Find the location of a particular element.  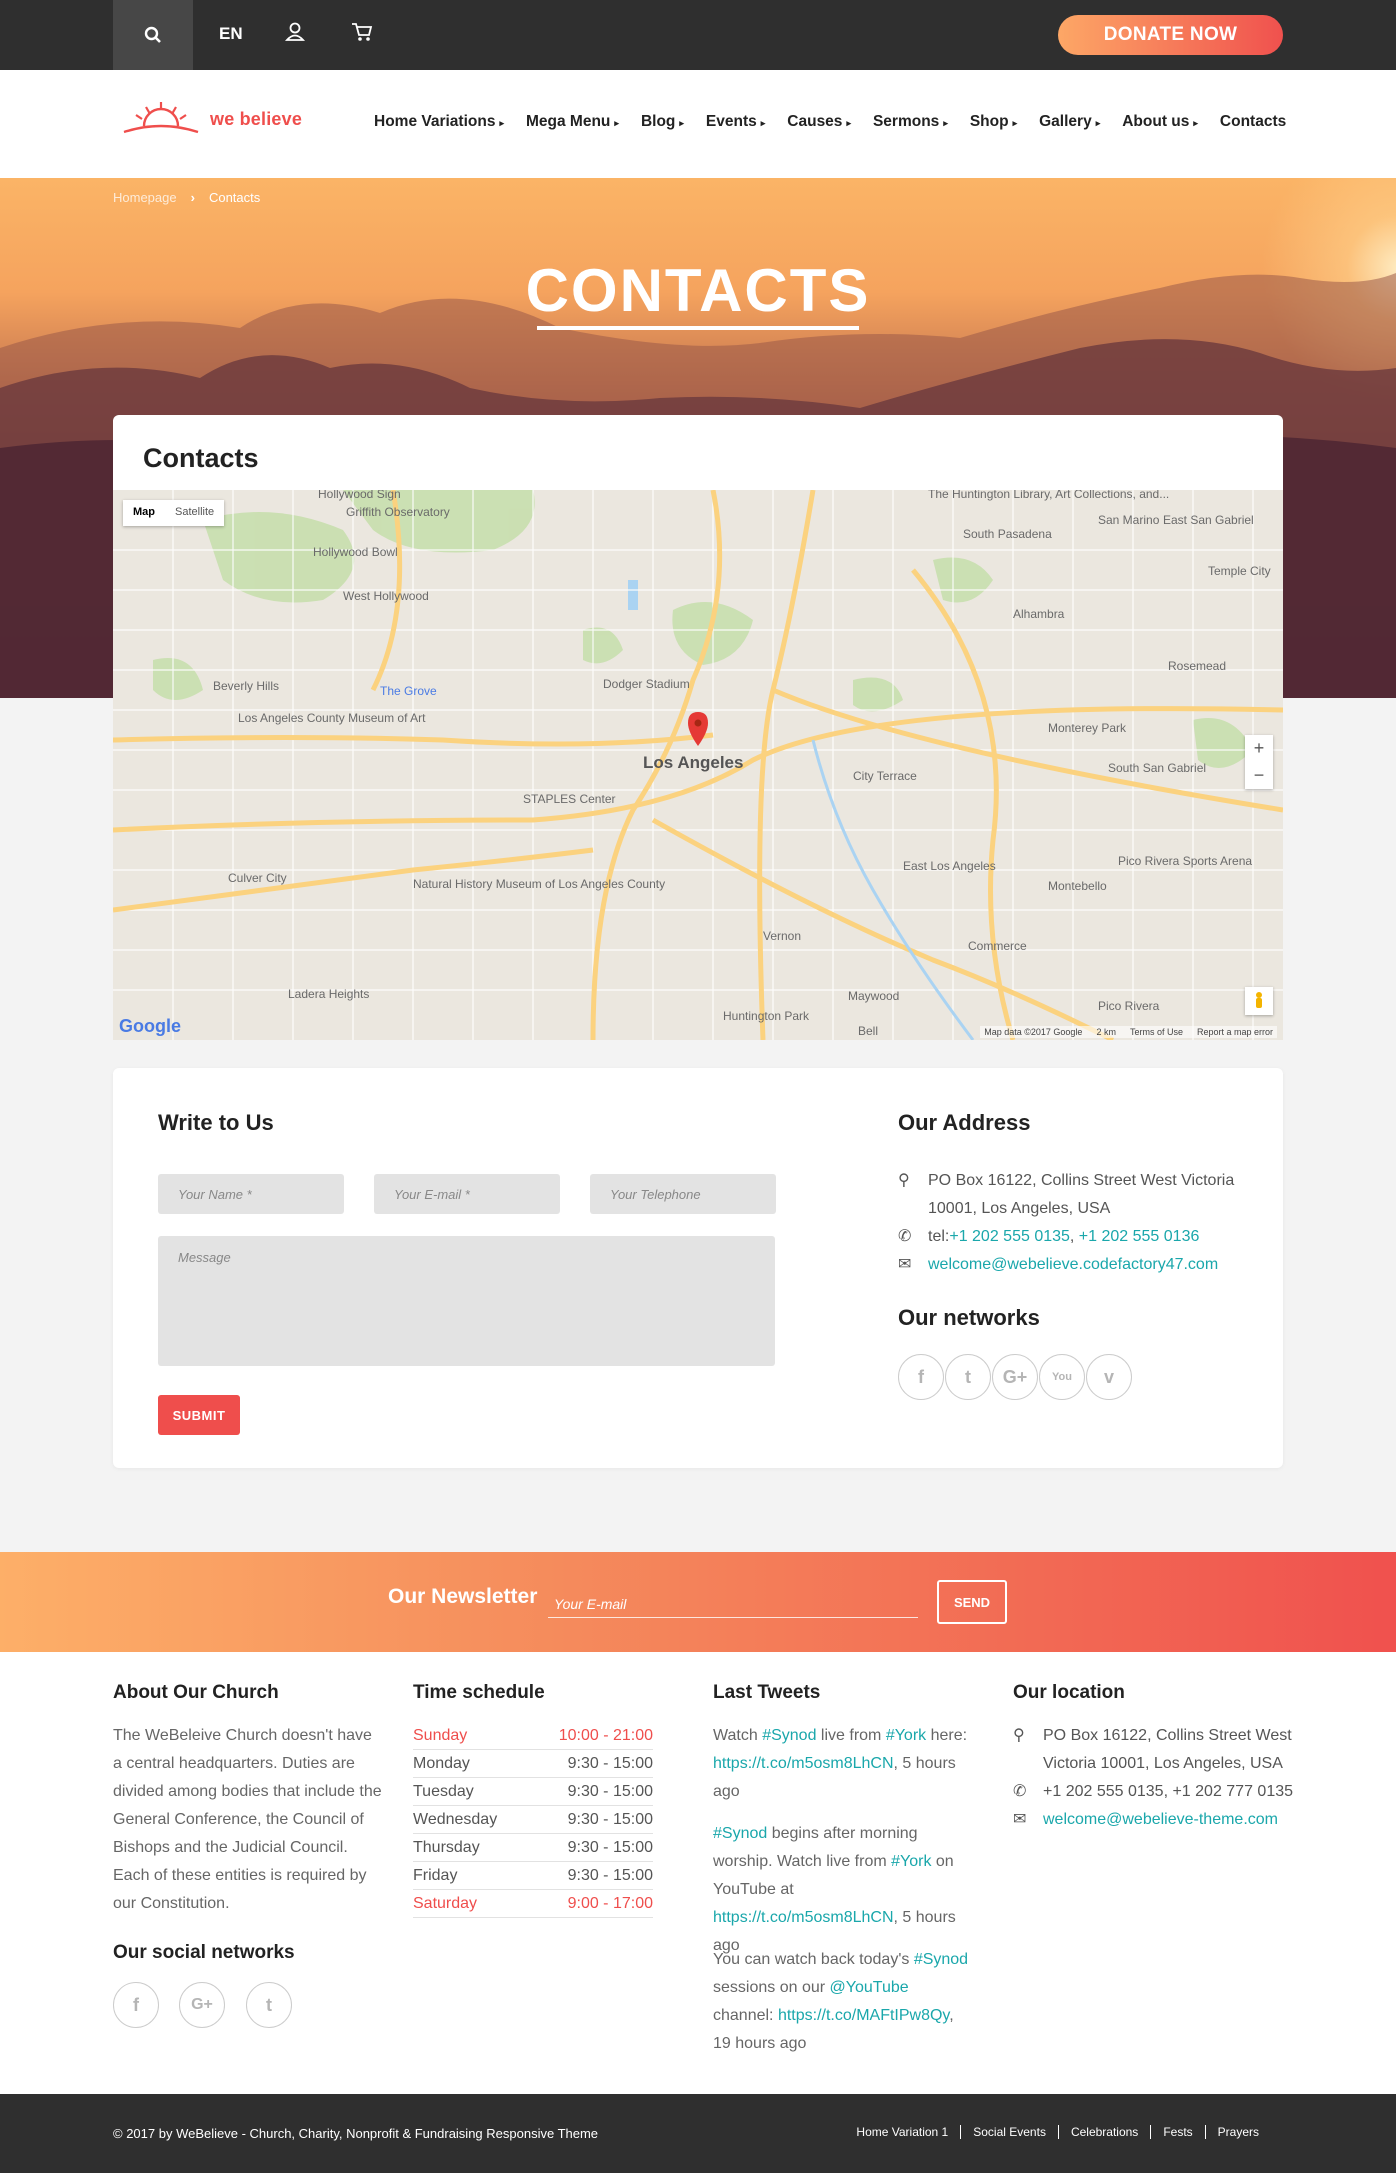

footer-link: Home Variation 1 is located at coordinates (902, 2132).